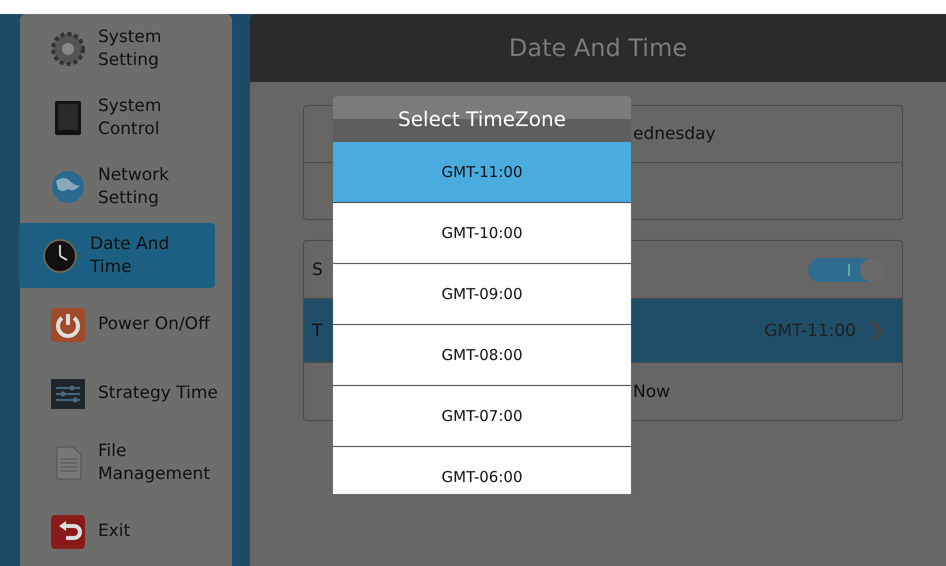 The height and width of the screenshot is (566, 946). What do you see at coordinates (810, 330) in the screenshot?
I see `timezone-value: GMT-11:00` at bounding box center [810, 330].